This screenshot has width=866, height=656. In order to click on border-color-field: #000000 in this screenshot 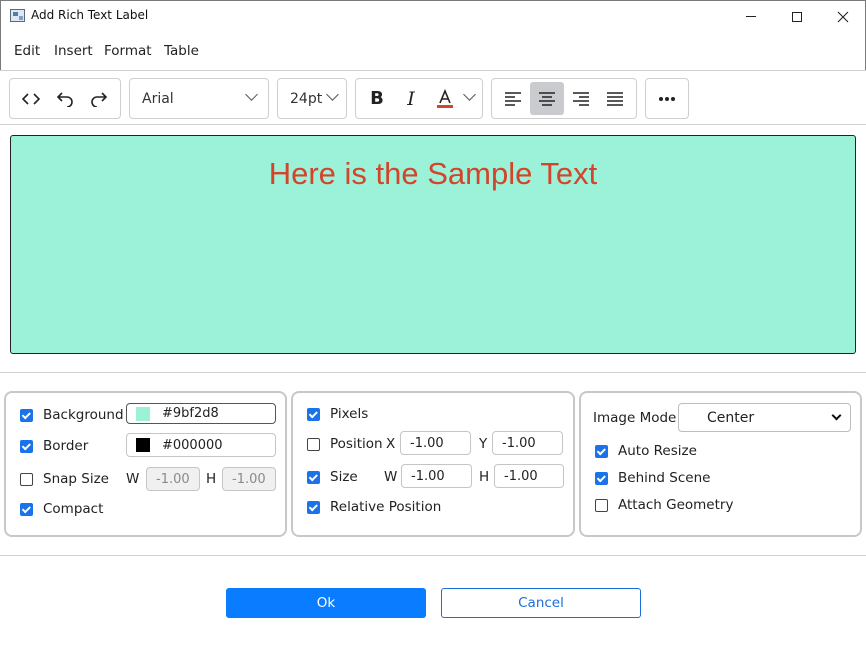, I will do `click(201, 445)`.